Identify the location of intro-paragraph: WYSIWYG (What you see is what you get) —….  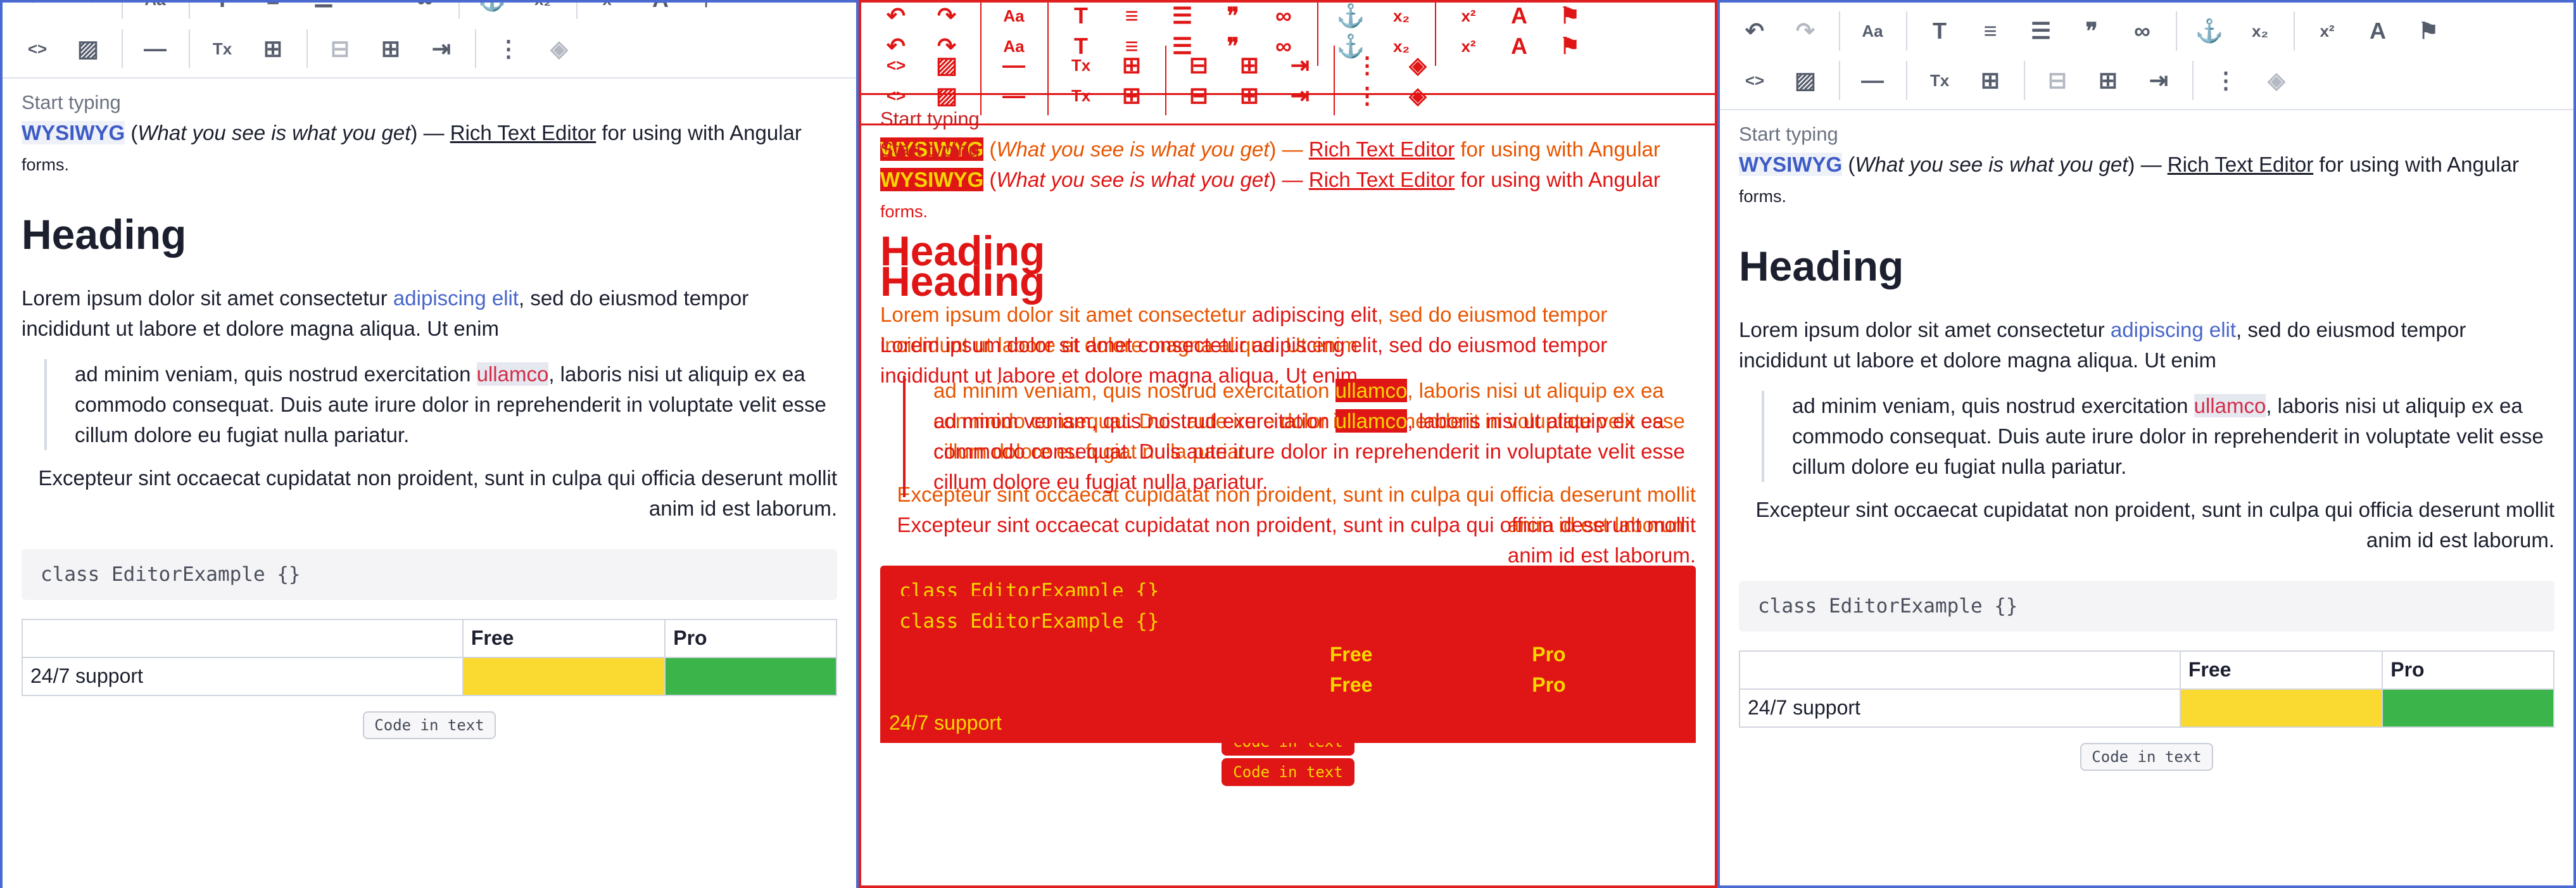
(1288, 196).